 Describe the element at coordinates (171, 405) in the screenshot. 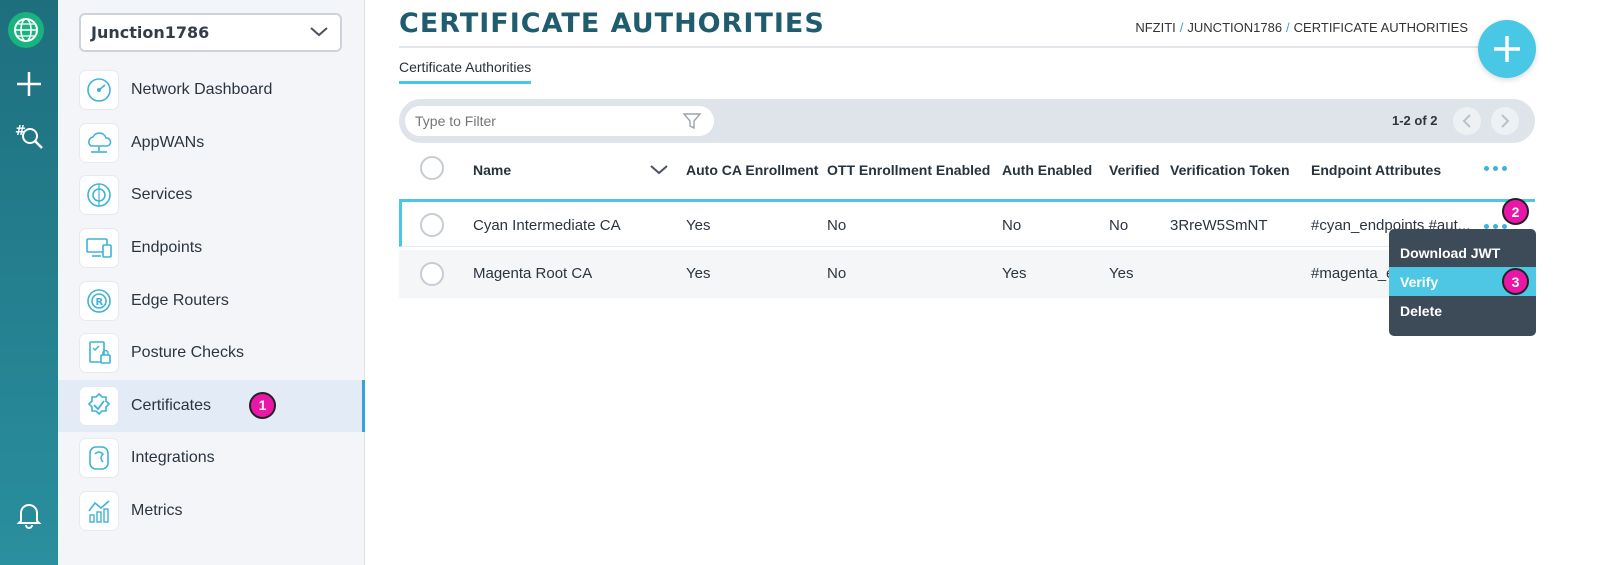

I see `sidebar-item-label: Certificates` at that location.